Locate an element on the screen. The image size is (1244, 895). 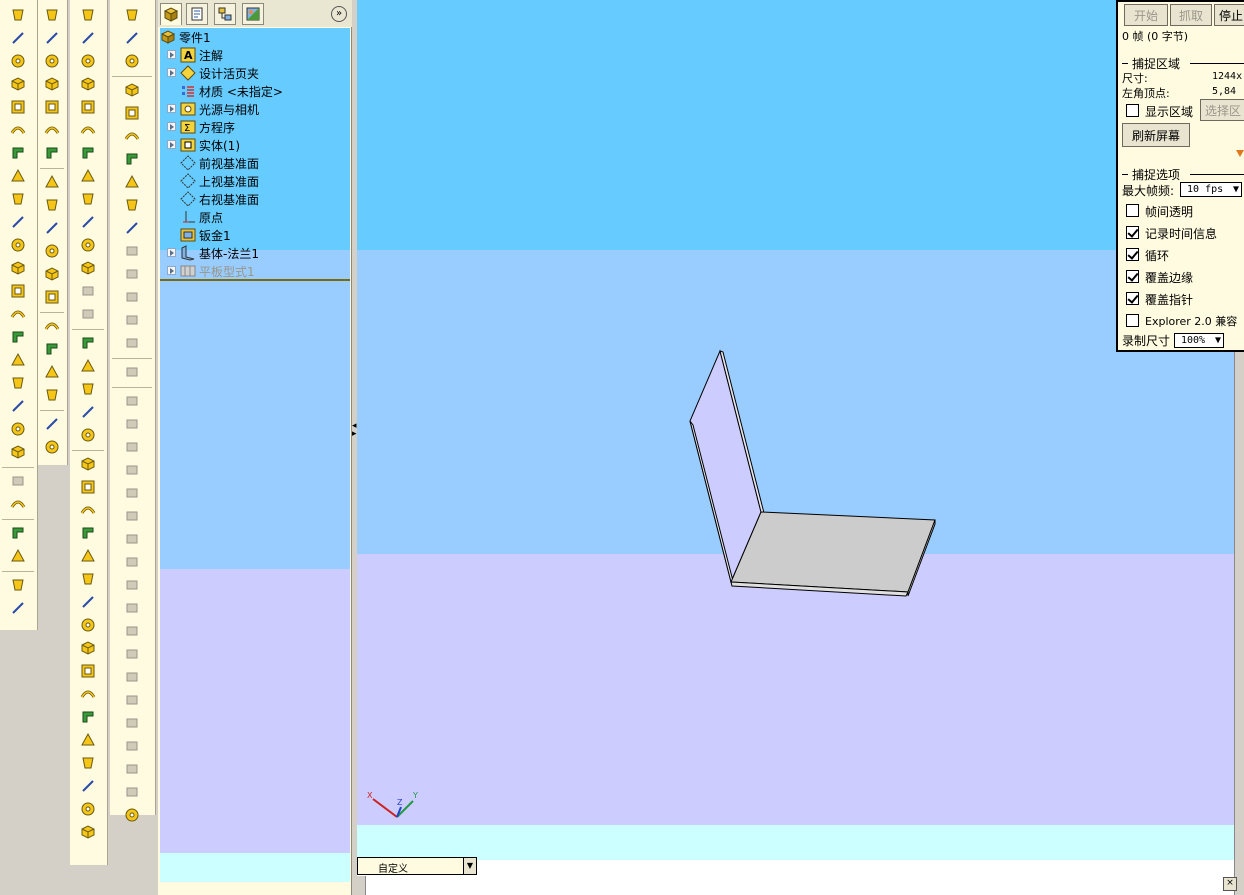
select-region-button: 选择区 is located at coordinates (1222, 110).